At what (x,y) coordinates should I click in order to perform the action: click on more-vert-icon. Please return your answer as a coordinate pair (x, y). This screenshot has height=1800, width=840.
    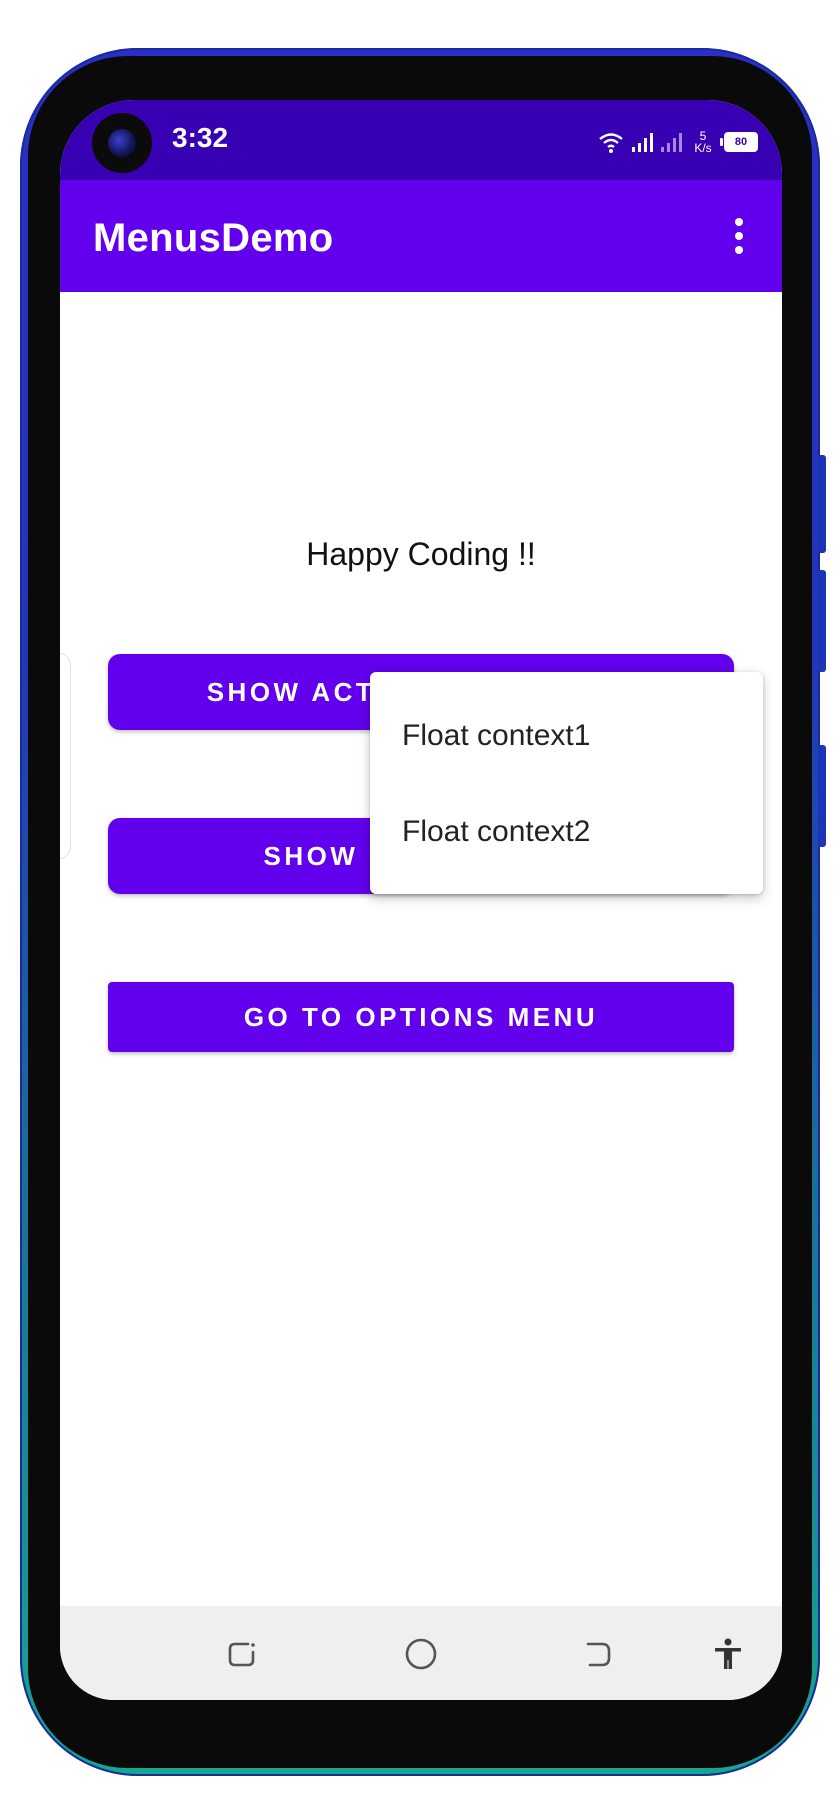
    Looking at the image, I should click on (739, 236).